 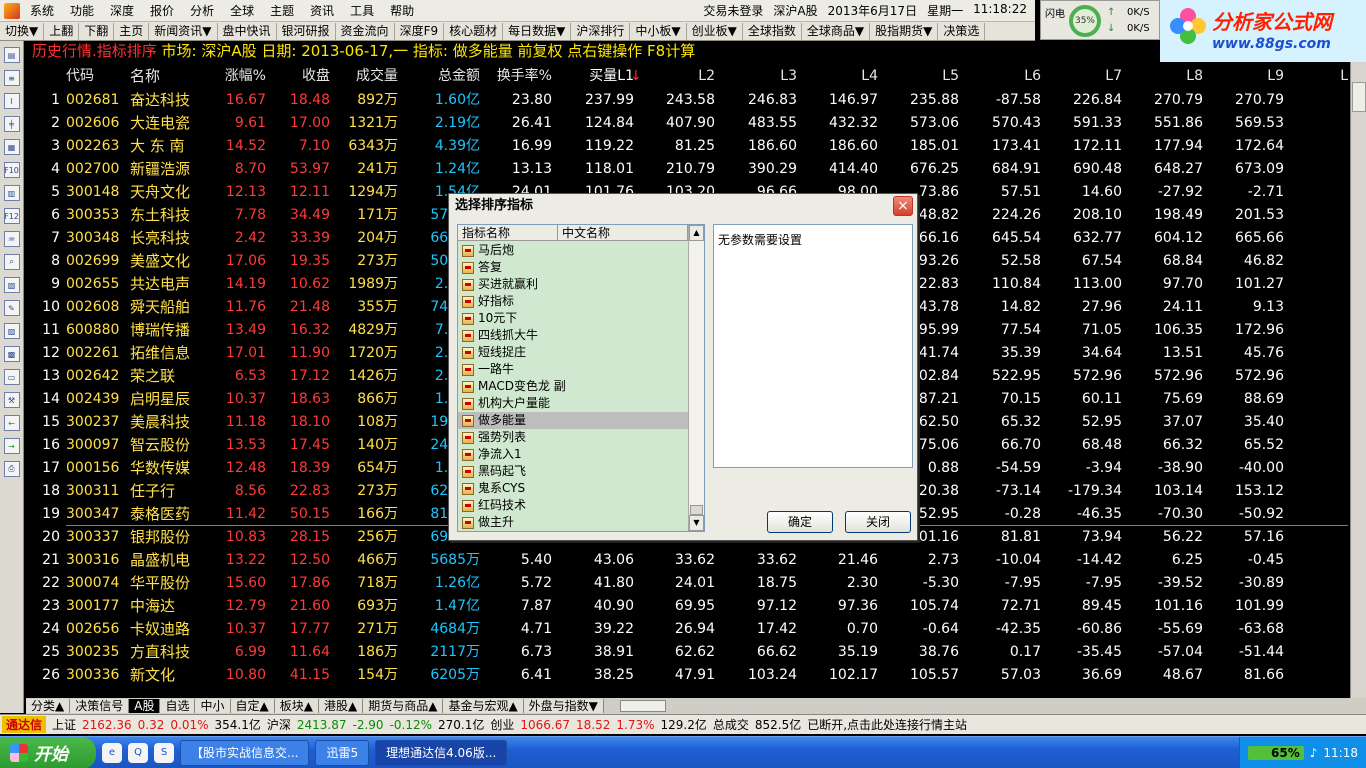 I want to click on tab-futures: 期货与商品▲, so click(x=403, y=706).